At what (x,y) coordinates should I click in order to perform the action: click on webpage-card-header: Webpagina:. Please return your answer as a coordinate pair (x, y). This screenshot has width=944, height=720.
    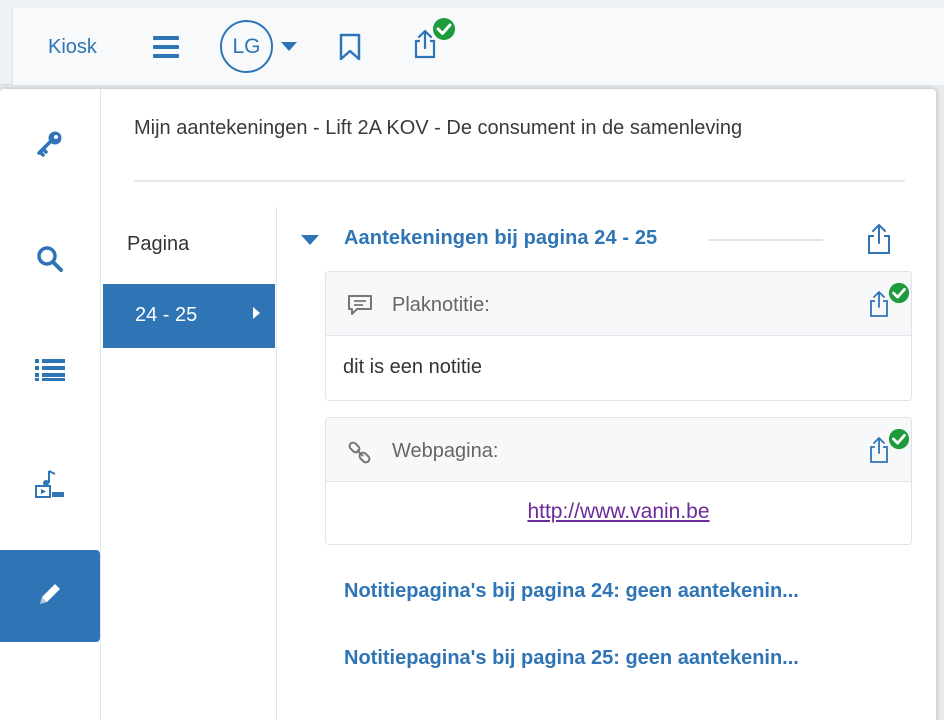
    Looking at the image, I should click on (618, 450).